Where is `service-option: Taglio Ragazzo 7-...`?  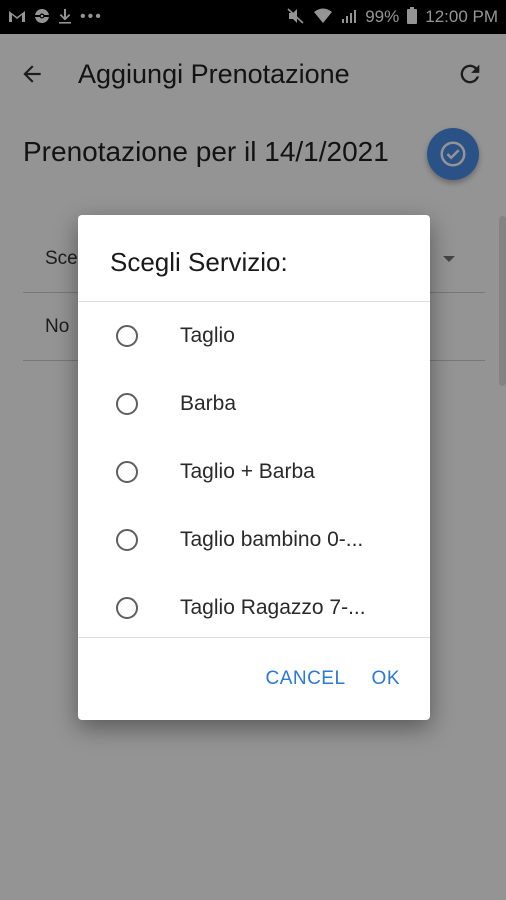
service-option: Taglio Ragazzo 7-... is located at coordinates (254, 605).